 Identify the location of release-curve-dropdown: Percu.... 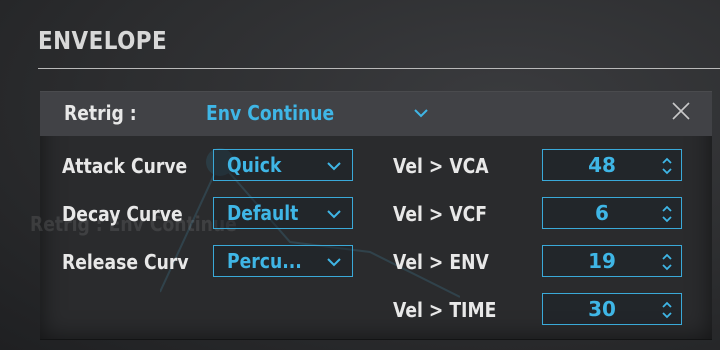
(283, 261).